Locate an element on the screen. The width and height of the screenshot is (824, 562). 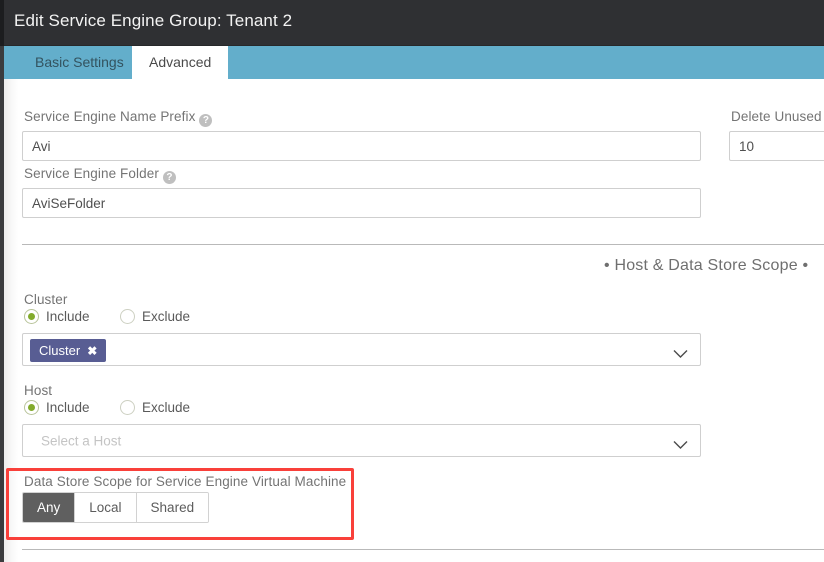
window-left-edge is located at coordinates (2, 23).